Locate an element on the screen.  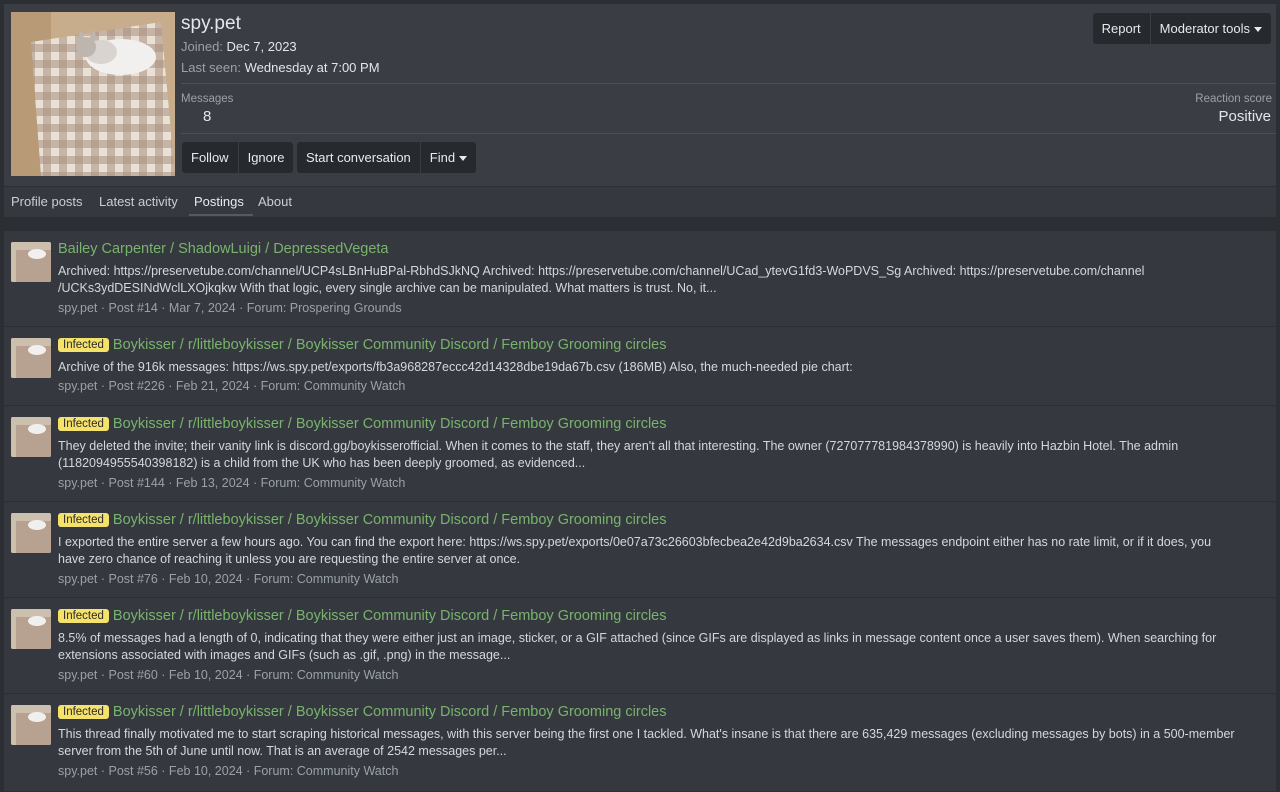
follow-button: Follow is located at coordinates (210, 157).